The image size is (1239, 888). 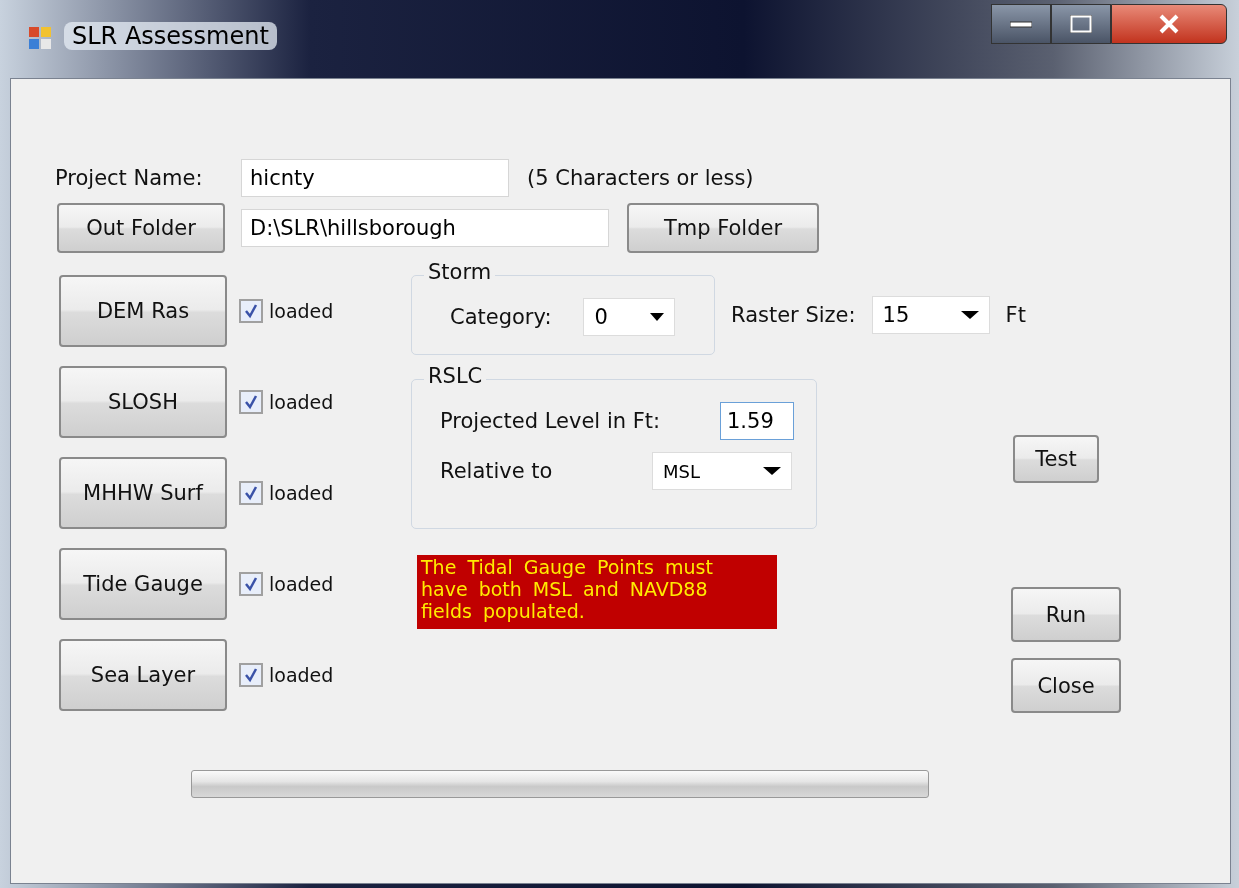 I want to click on project-name-field: hicnty, so click(x=375, y=178).